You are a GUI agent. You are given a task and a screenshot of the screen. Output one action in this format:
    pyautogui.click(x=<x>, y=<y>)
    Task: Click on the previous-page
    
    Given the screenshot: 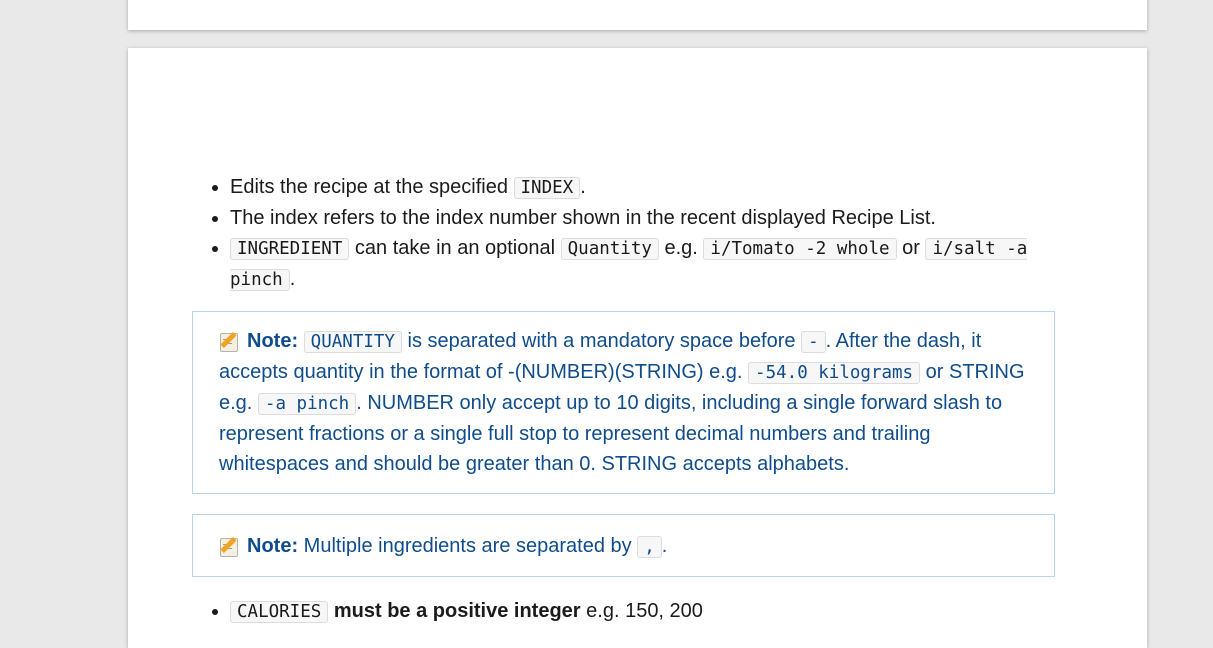 What is the action you would take?
    pyautogui.click(x=637, y=15)
    